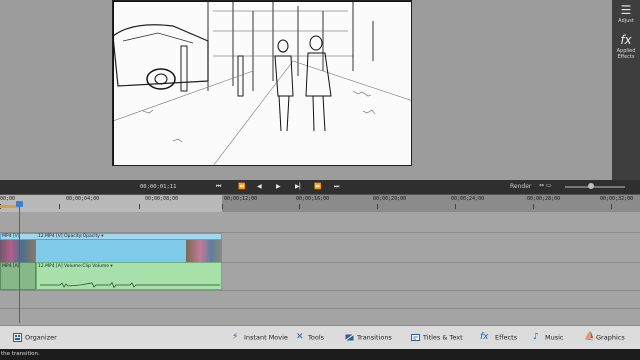  Describe the element at coordinates (506, 337) in the screenshot. I see `effects-label: Effects` at that location.